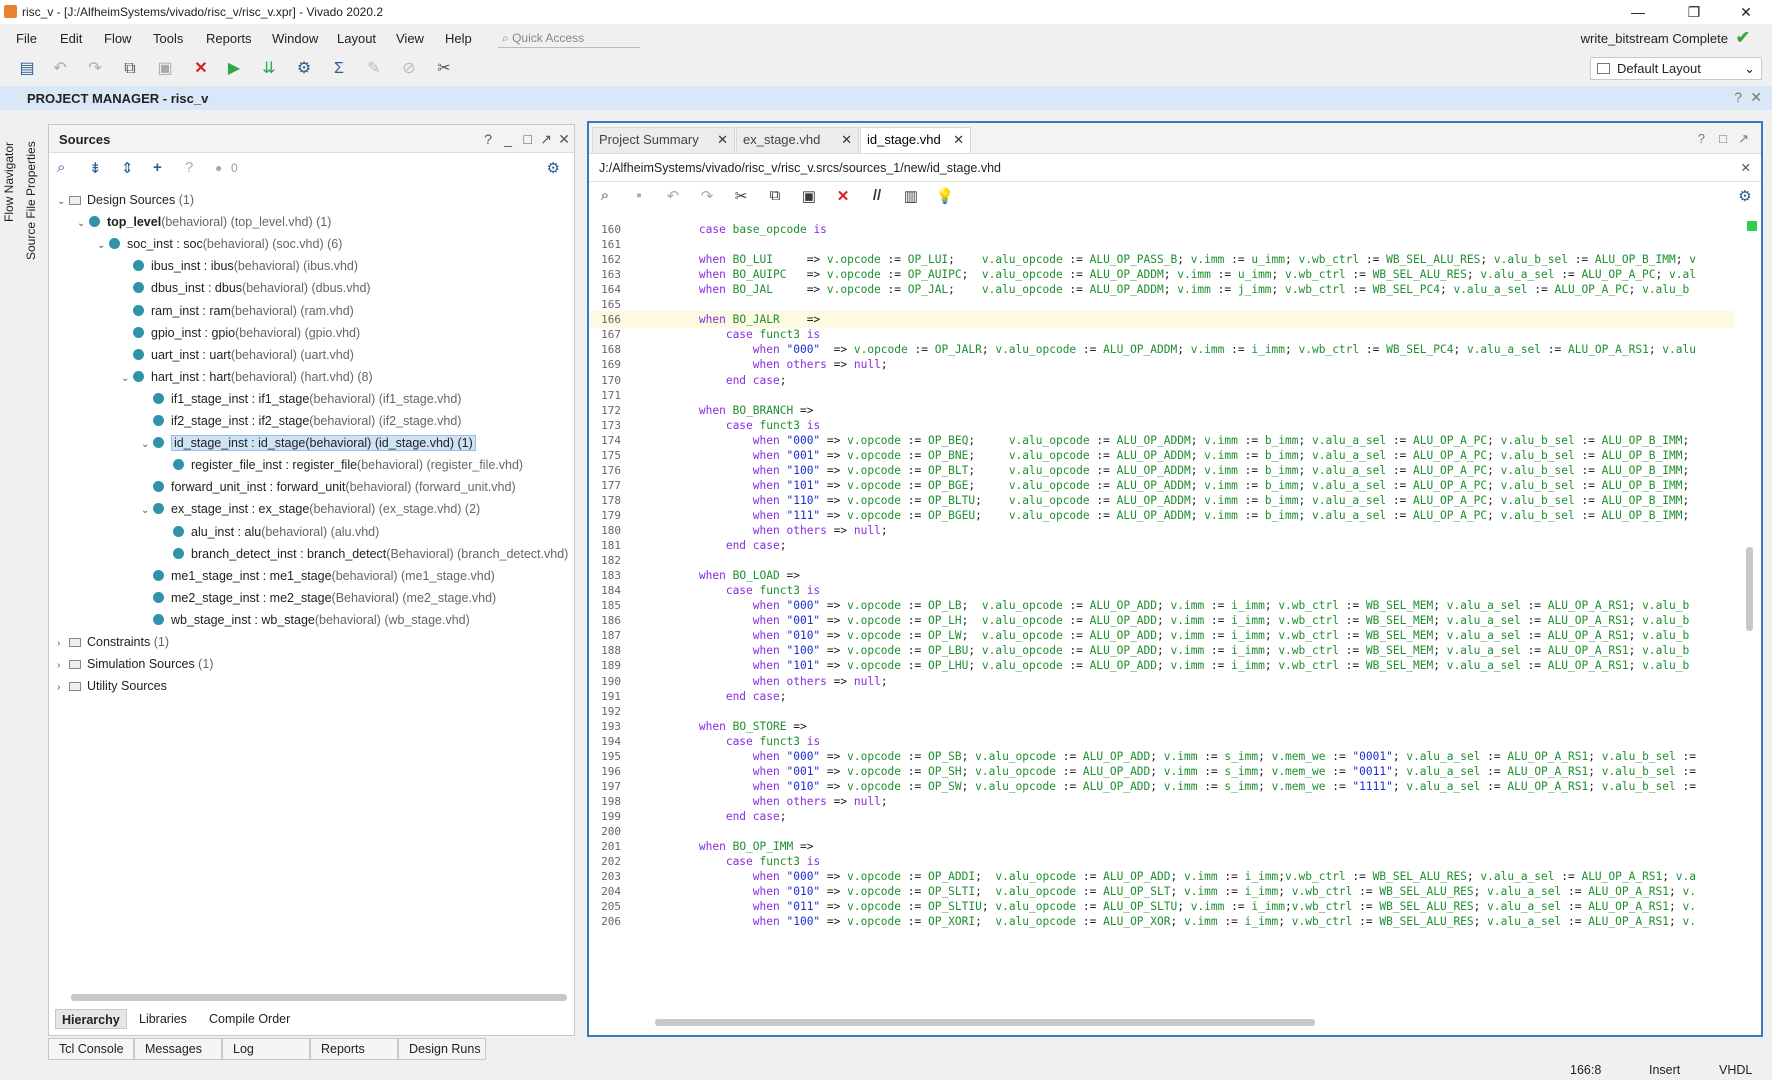 Image resolution: width=1772 pixels, height=1080 pixels. I want to click on source-file-properties-tab: Source File Properties, so click(31, 200).